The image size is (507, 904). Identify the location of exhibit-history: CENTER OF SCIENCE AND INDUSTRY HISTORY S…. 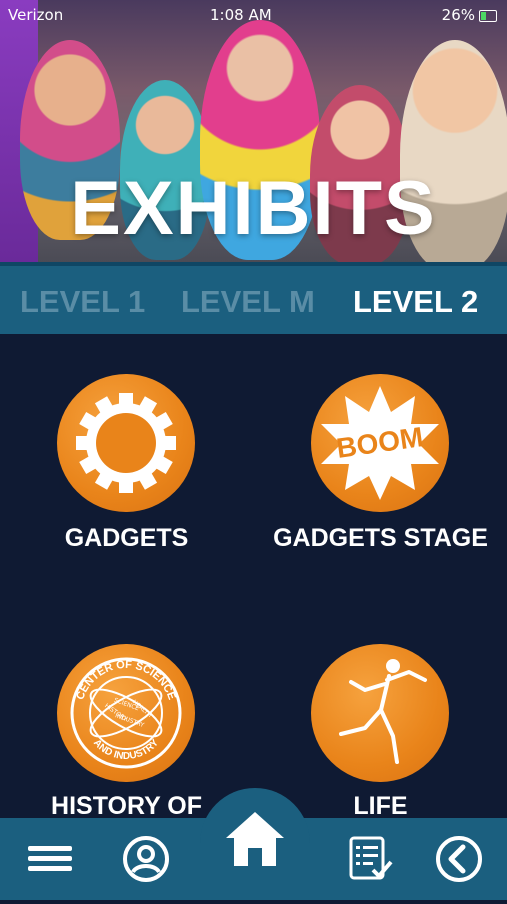
(126, 702).